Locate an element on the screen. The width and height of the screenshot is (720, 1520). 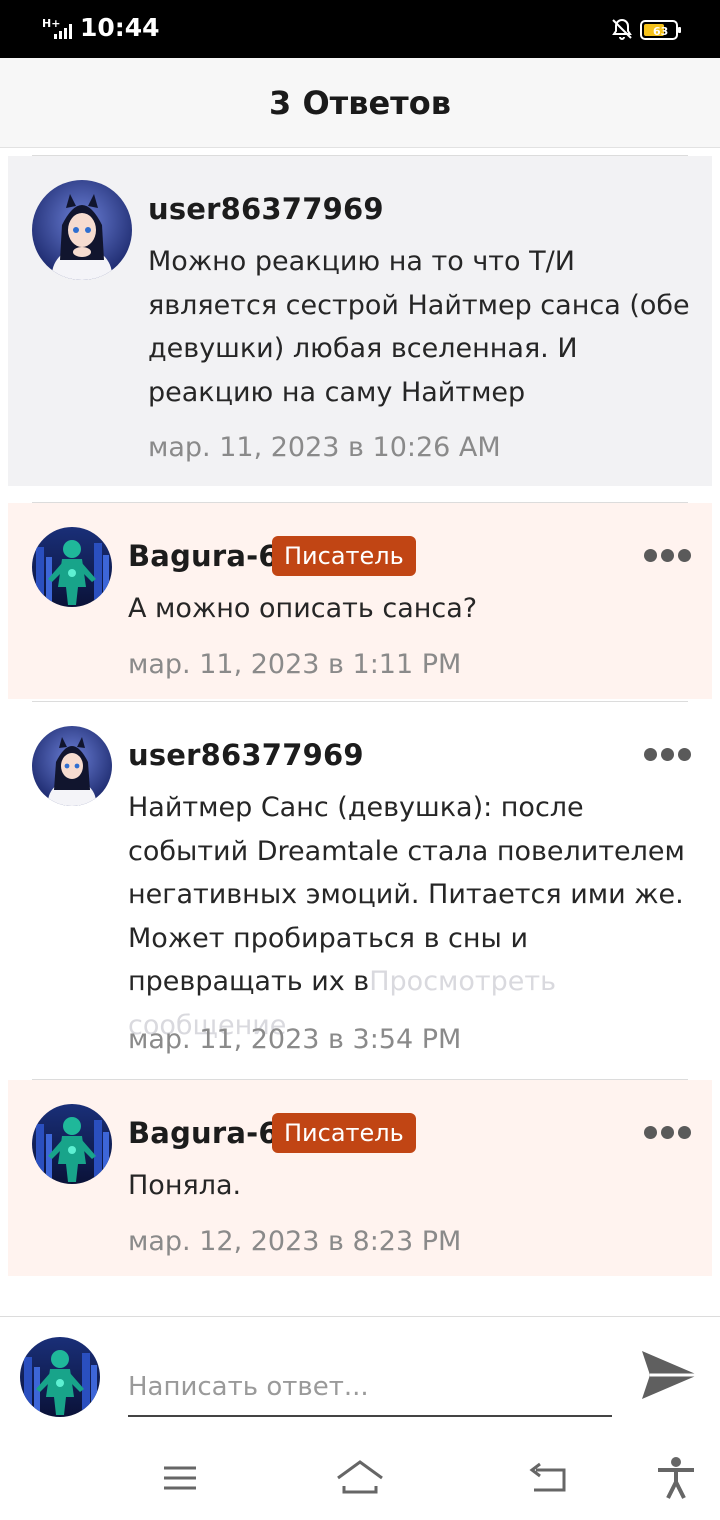
status-bar: H+ 10:44 63 is located at coordinates (360, 29).